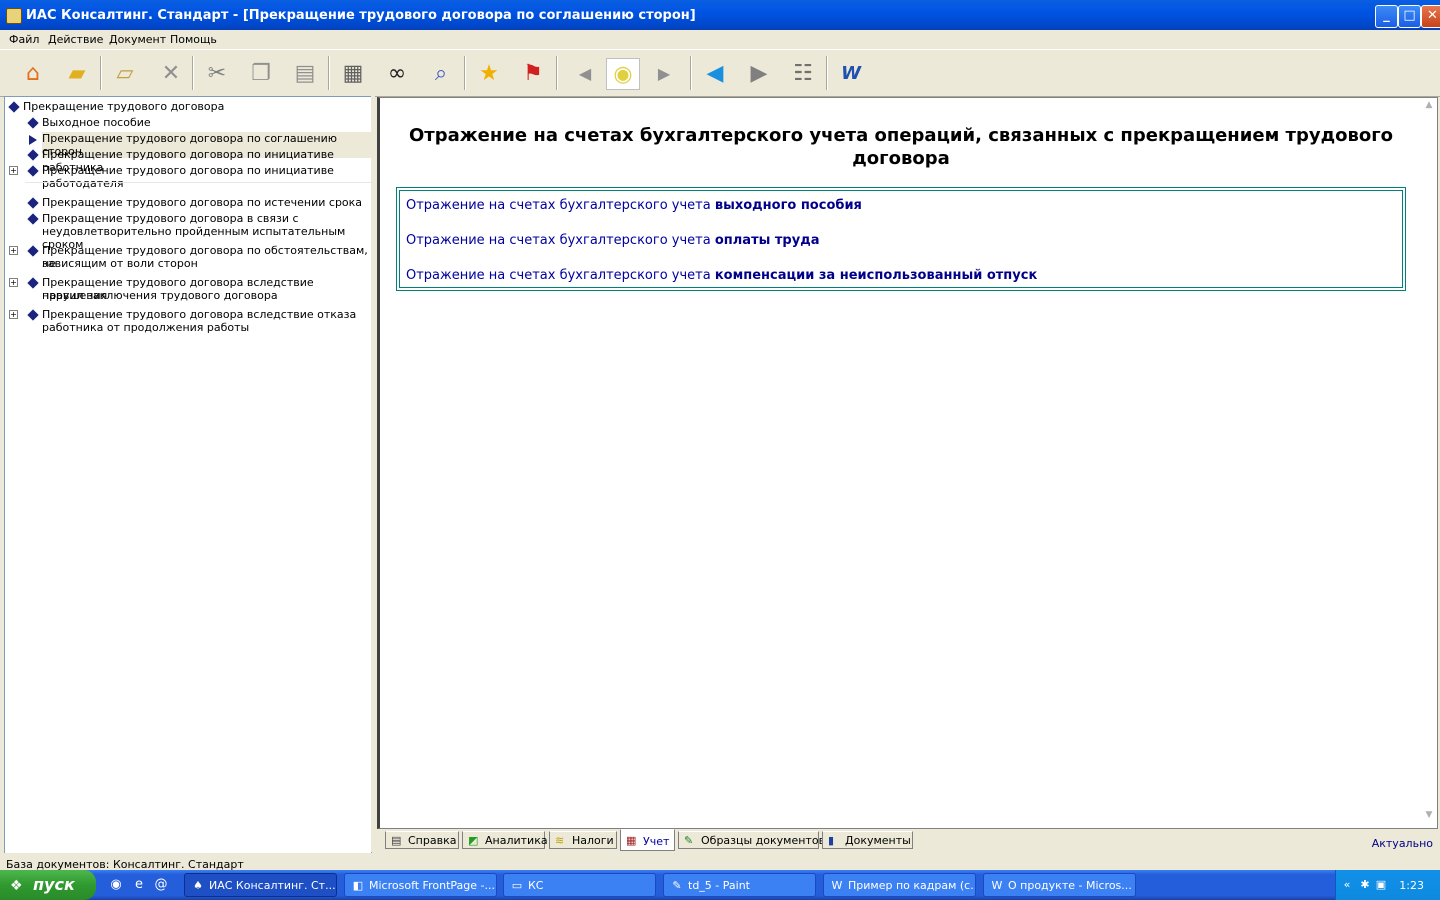 The image size is (1440, 900). Describe the element at coordinates (125, 73) in the screenshot. I see `folder-new-icon: ▱` at that location.